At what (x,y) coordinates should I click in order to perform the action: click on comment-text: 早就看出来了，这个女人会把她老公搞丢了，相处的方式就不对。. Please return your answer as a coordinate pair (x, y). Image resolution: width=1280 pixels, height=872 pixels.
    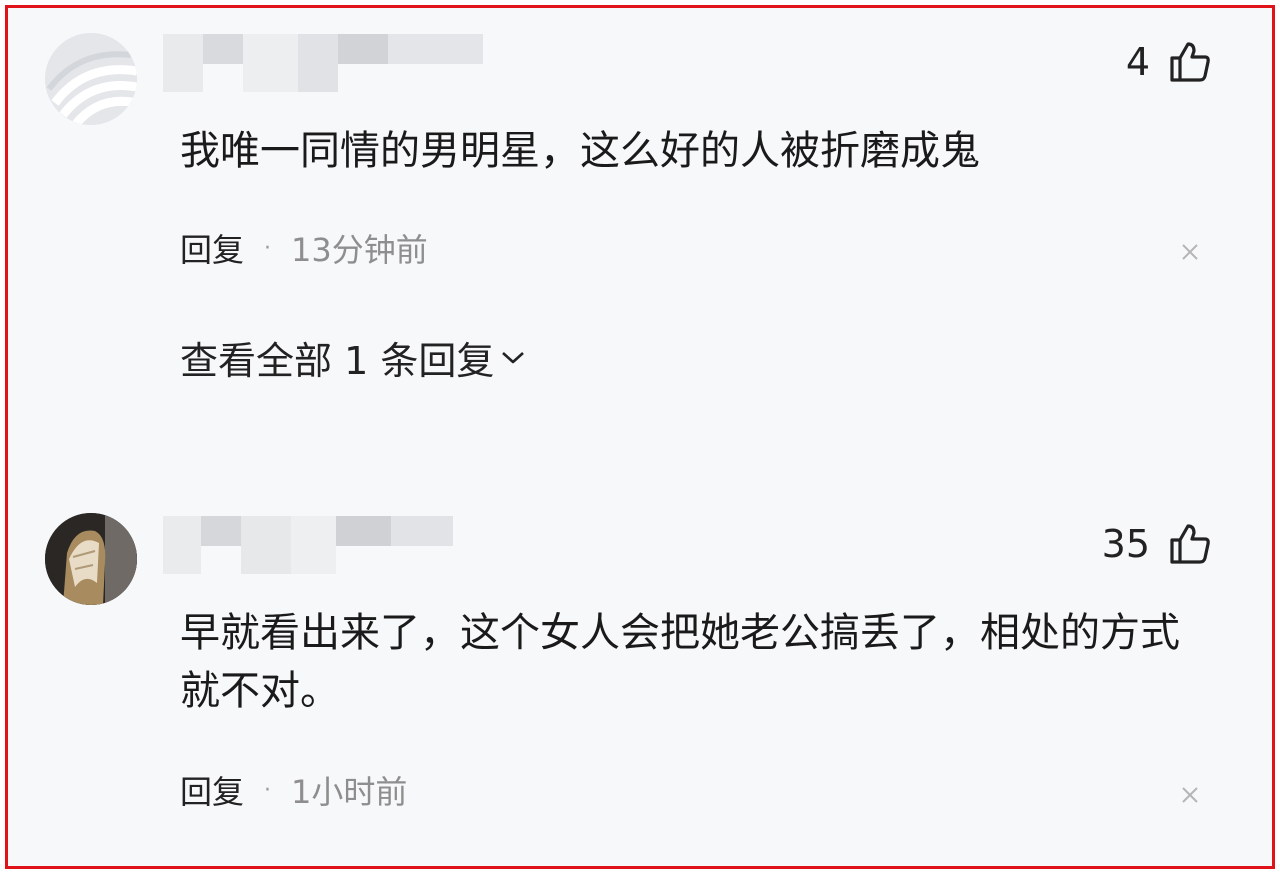
    Looking at the image, I should click on (680, 662).